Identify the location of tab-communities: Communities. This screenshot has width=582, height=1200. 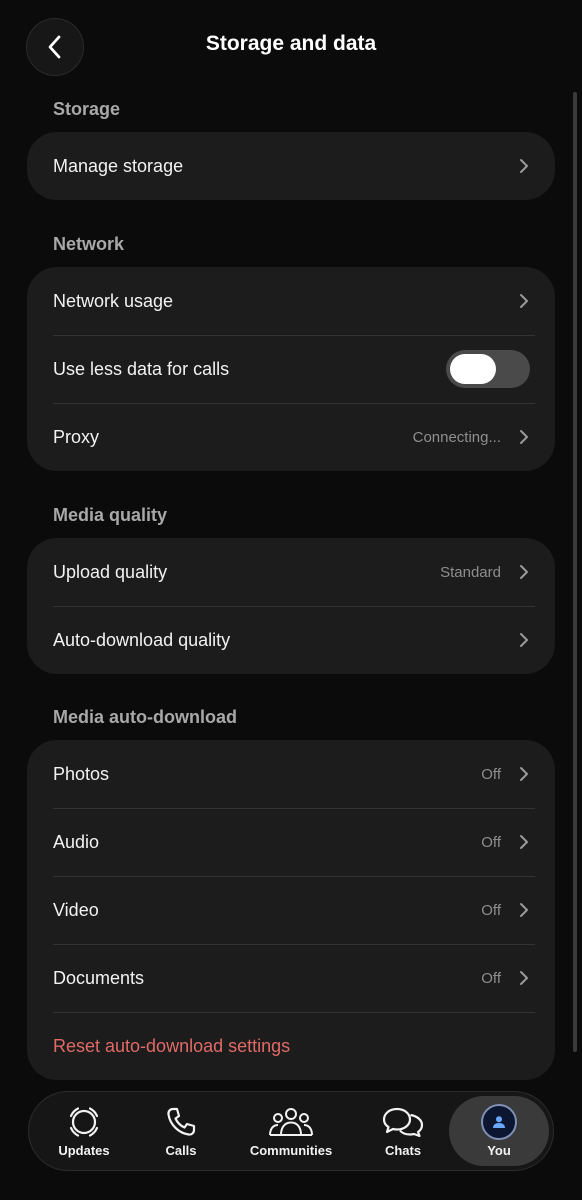
(291, 1131).